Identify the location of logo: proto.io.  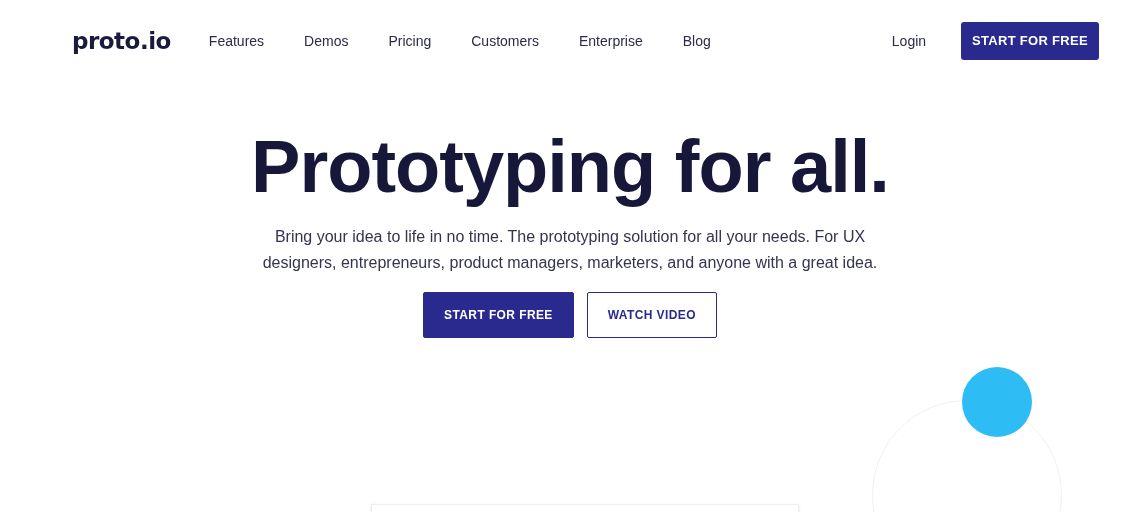
(121, 41).